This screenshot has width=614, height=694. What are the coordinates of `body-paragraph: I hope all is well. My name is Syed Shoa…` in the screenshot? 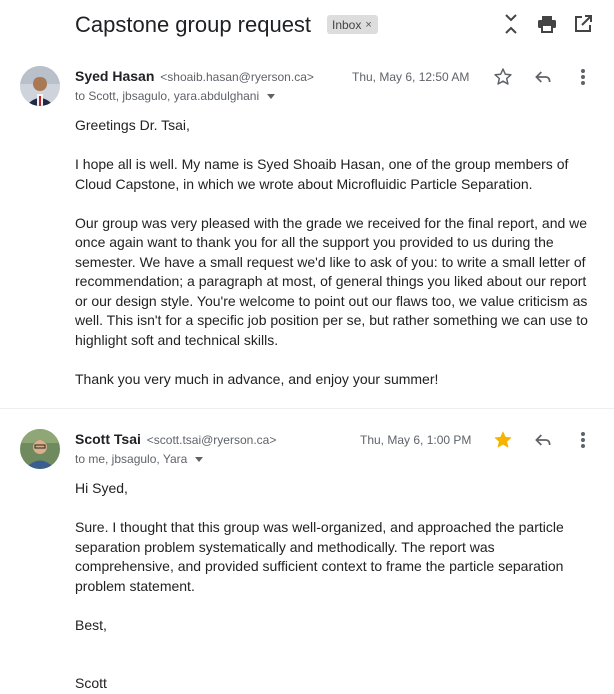 It's located at (322, 174).